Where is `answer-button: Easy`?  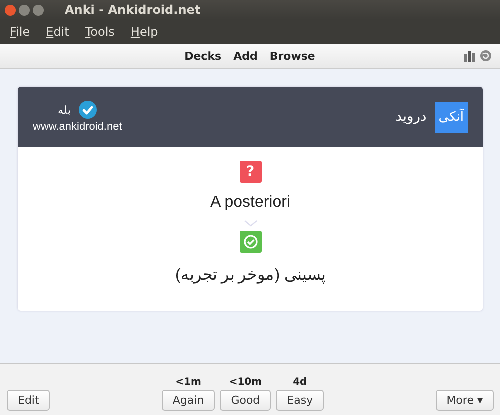
answer-button: Easy is located at coordinates (300, 400).